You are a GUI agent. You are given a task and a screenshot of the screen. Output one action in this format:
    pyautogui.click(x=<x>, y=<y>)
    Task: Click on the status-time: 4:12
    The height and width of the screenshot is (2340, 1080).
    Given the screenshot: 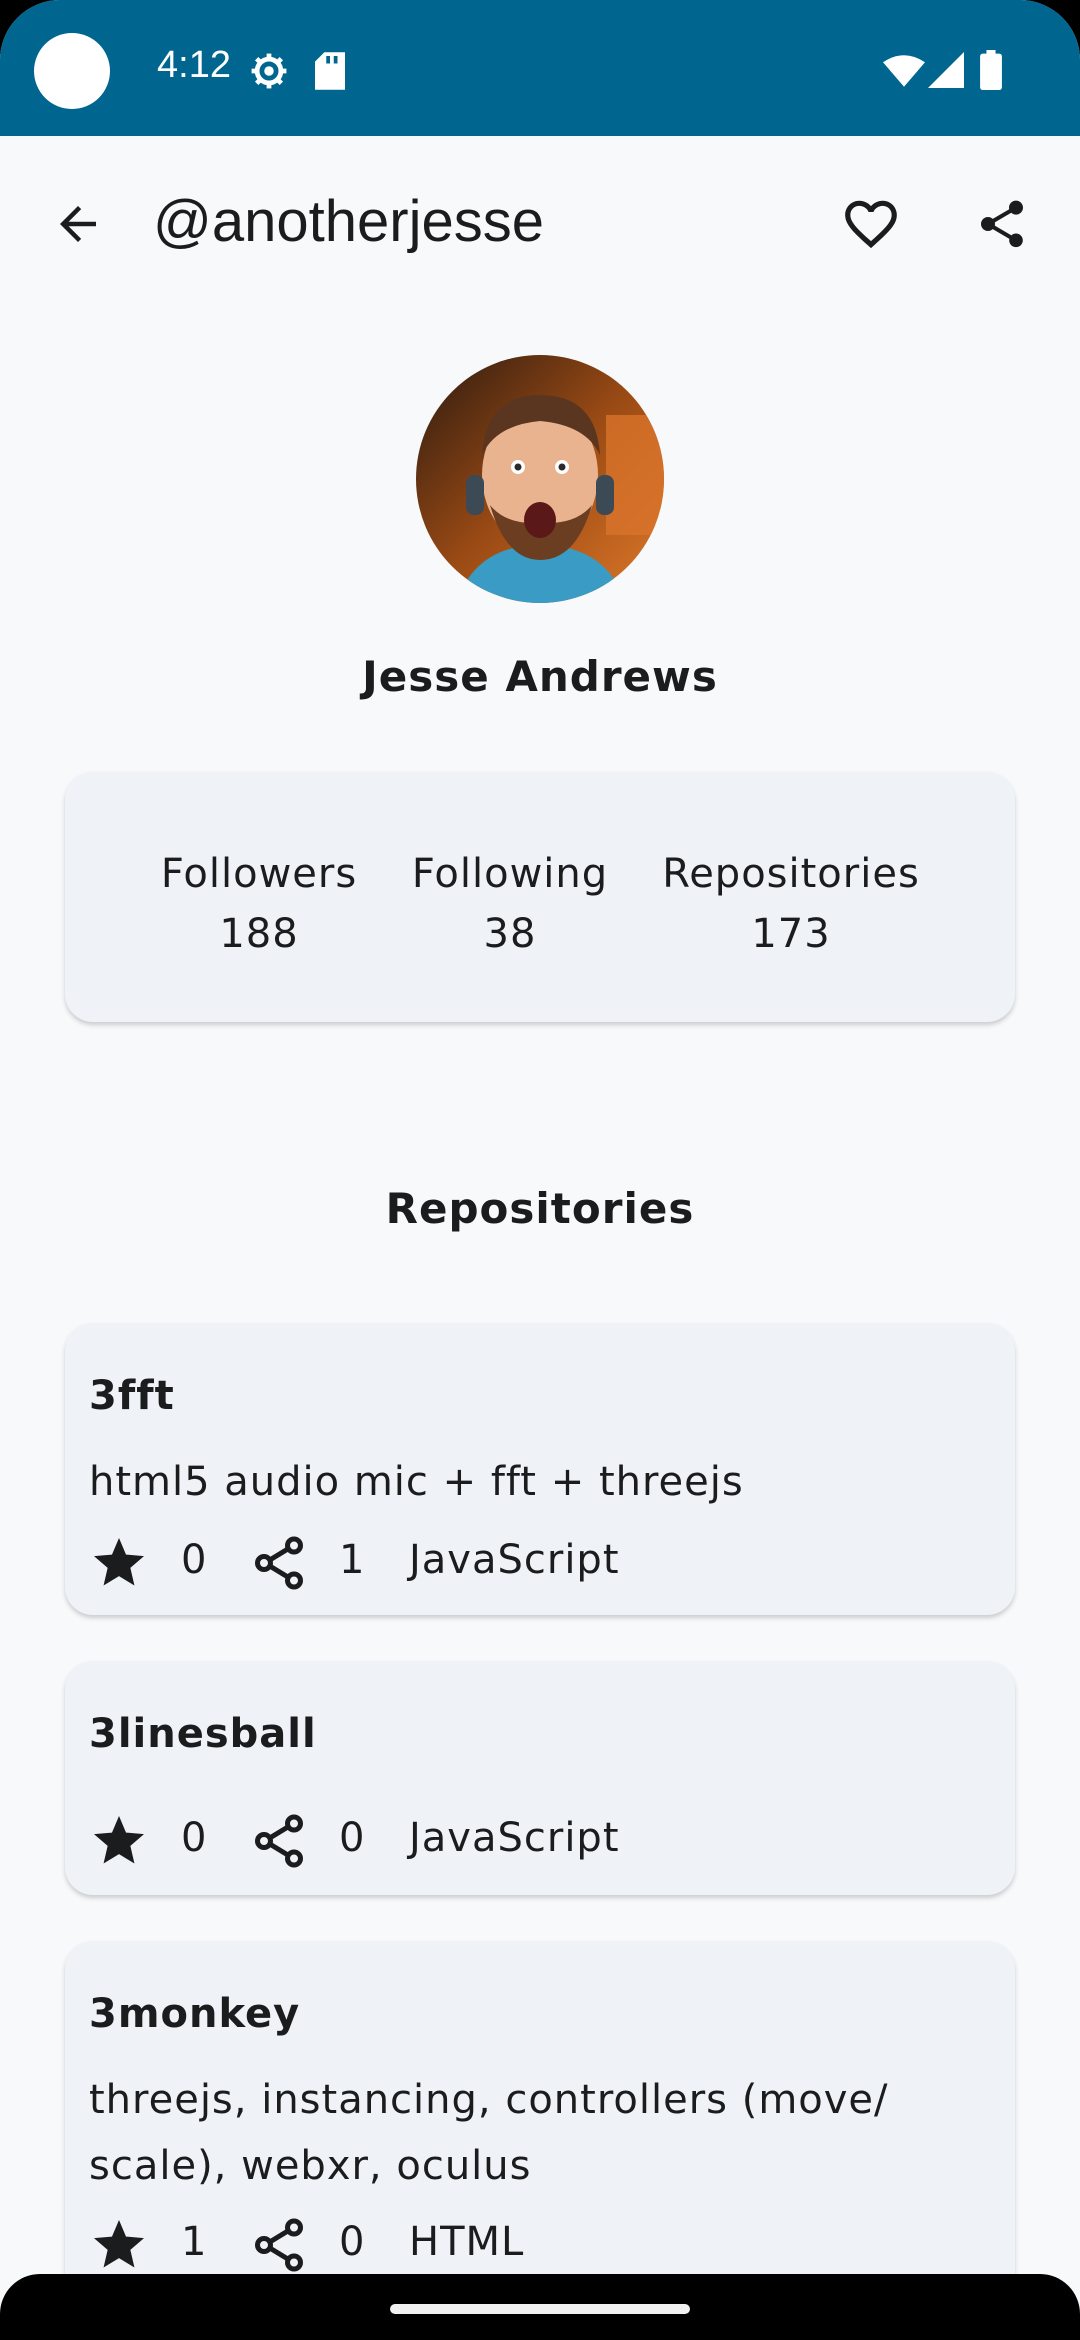 What is the action you would take?
    pyautogui.click(x=194, y=65)
    